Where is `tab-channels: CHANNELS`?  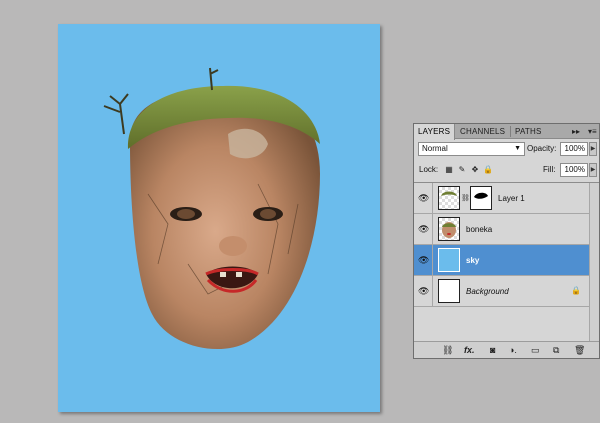 tab-channels: CHANNELS is located at coordinates (482, 131).